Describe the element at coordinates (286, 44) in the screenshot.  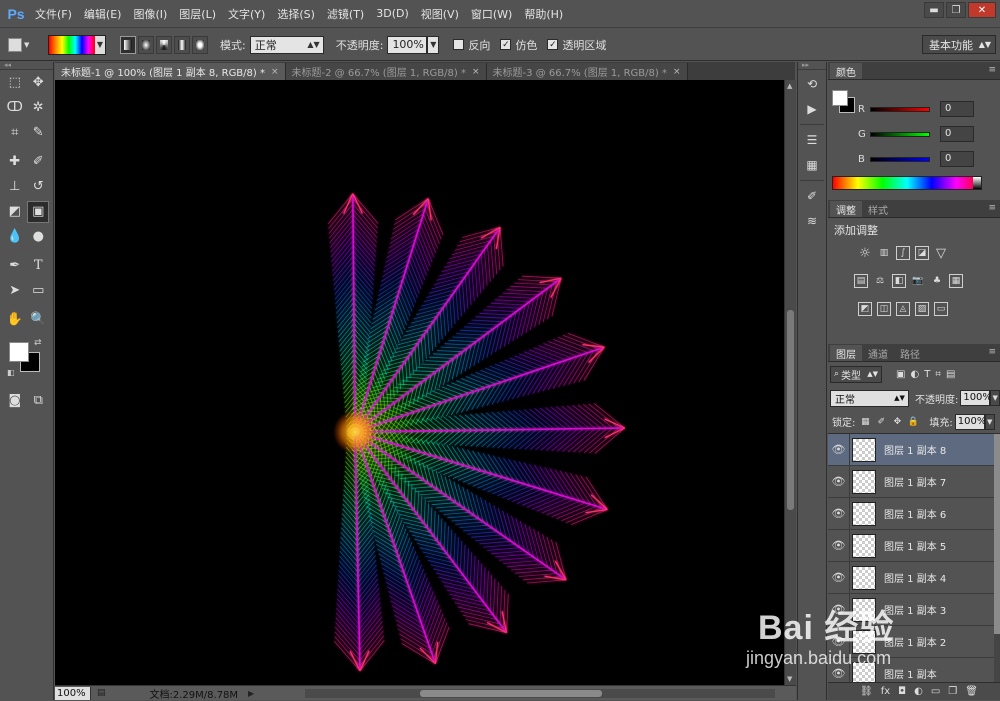
I see `mode-select: 正常 ▲▼` at that location.